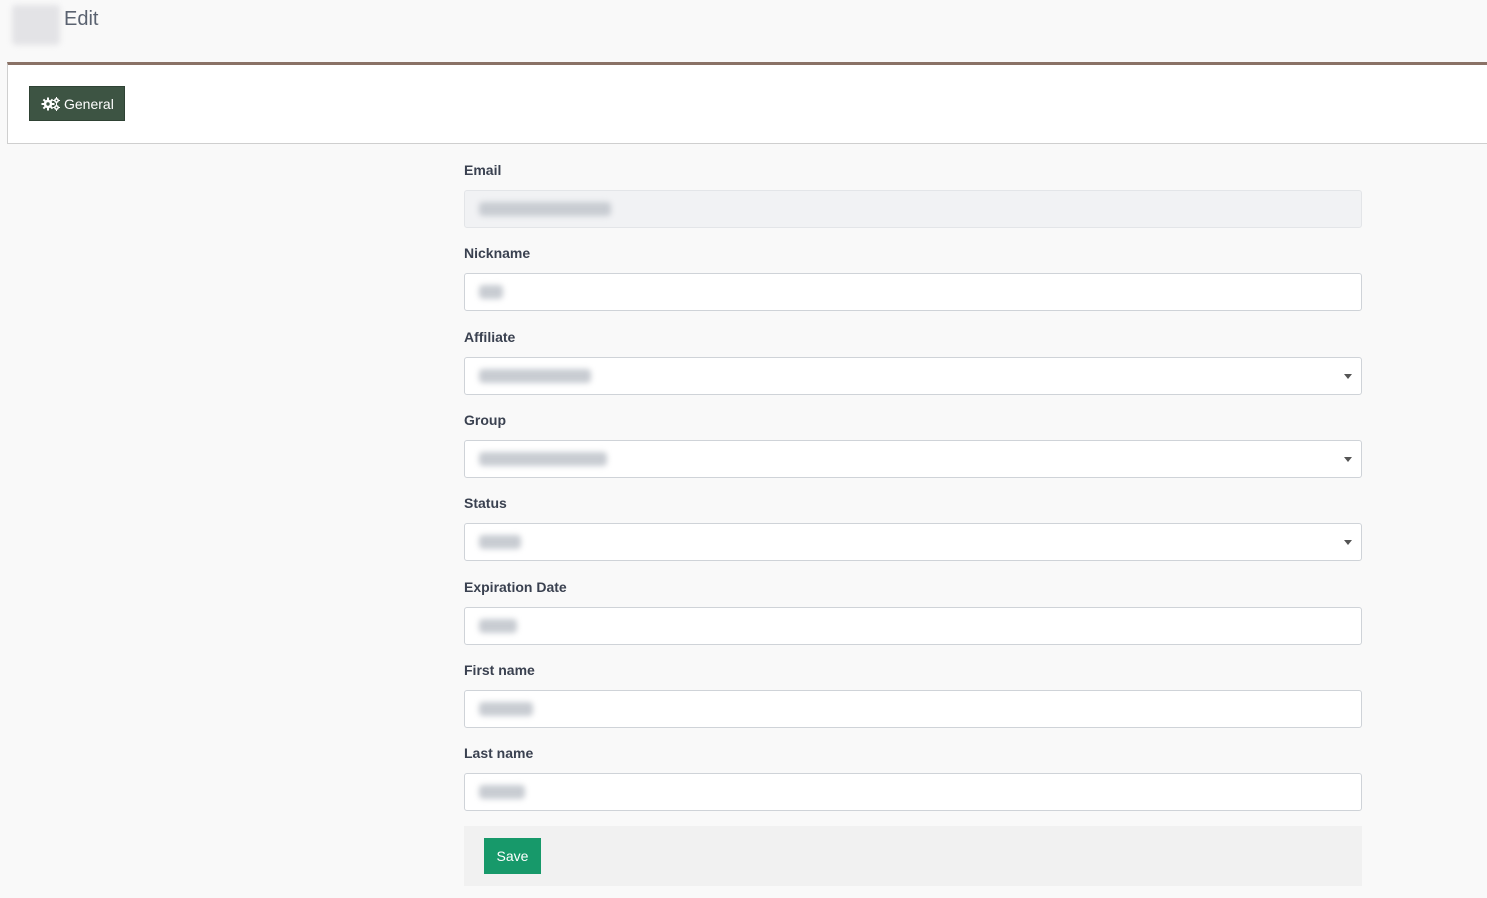  Describe the element at coordinates (499, 753) in the screenshot. I see `last-name-label: Last name` at that location.